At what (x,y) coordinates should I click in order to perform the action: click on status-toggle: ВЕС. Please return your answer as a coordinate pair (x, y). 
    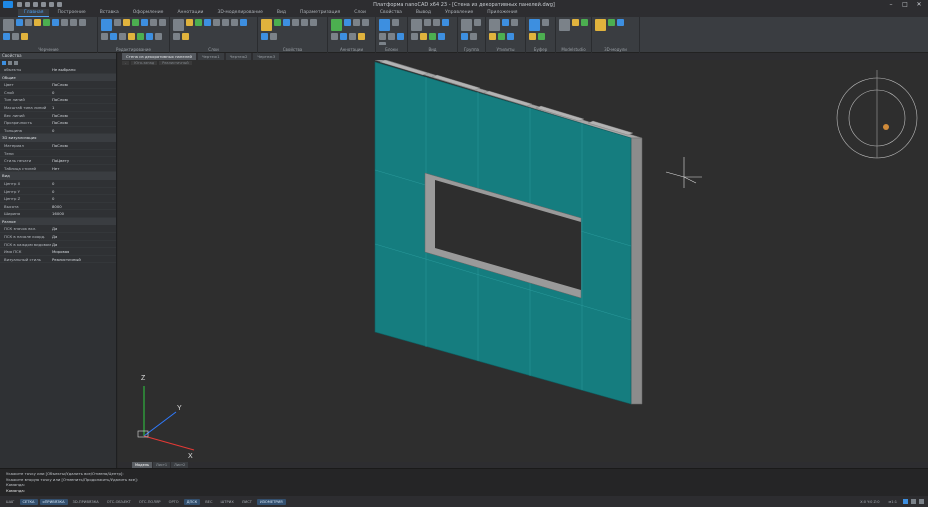
    Looking at the image, I should click on (208, 502).